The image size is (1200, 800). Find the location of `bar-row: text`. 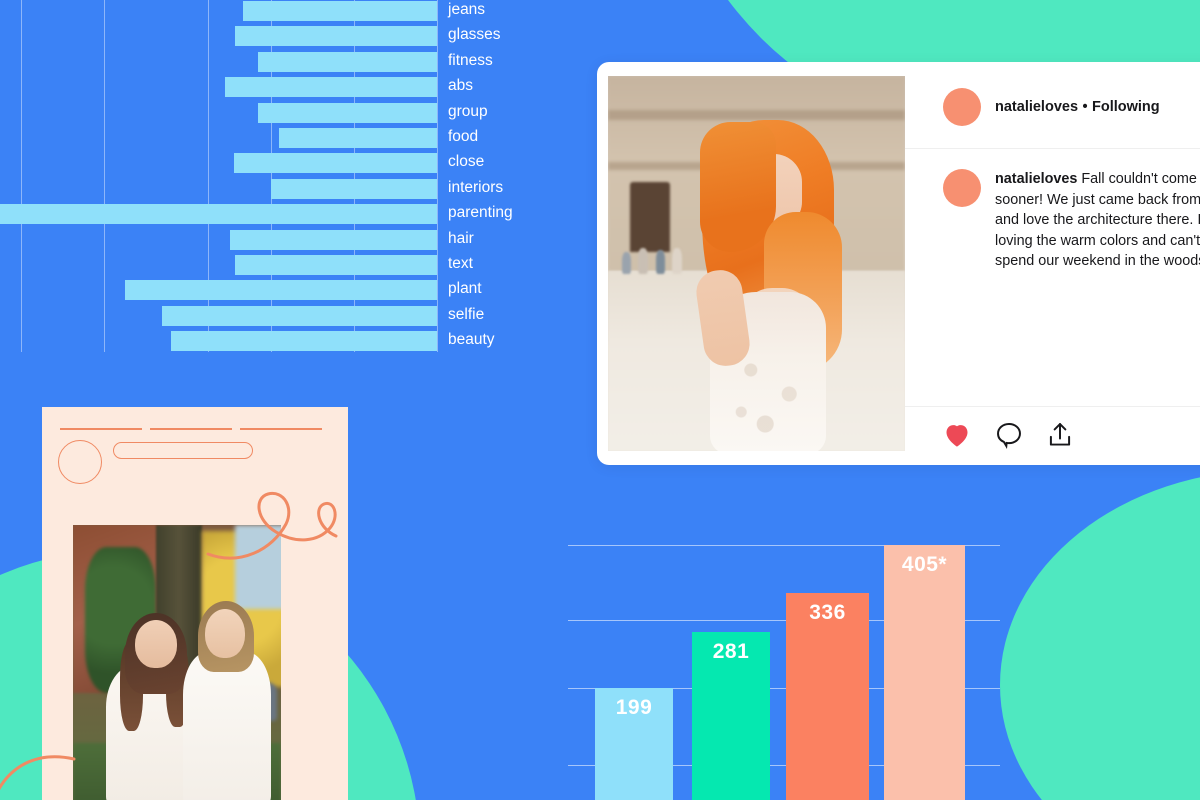

bar-row: text is located at coordinates (236, 265).